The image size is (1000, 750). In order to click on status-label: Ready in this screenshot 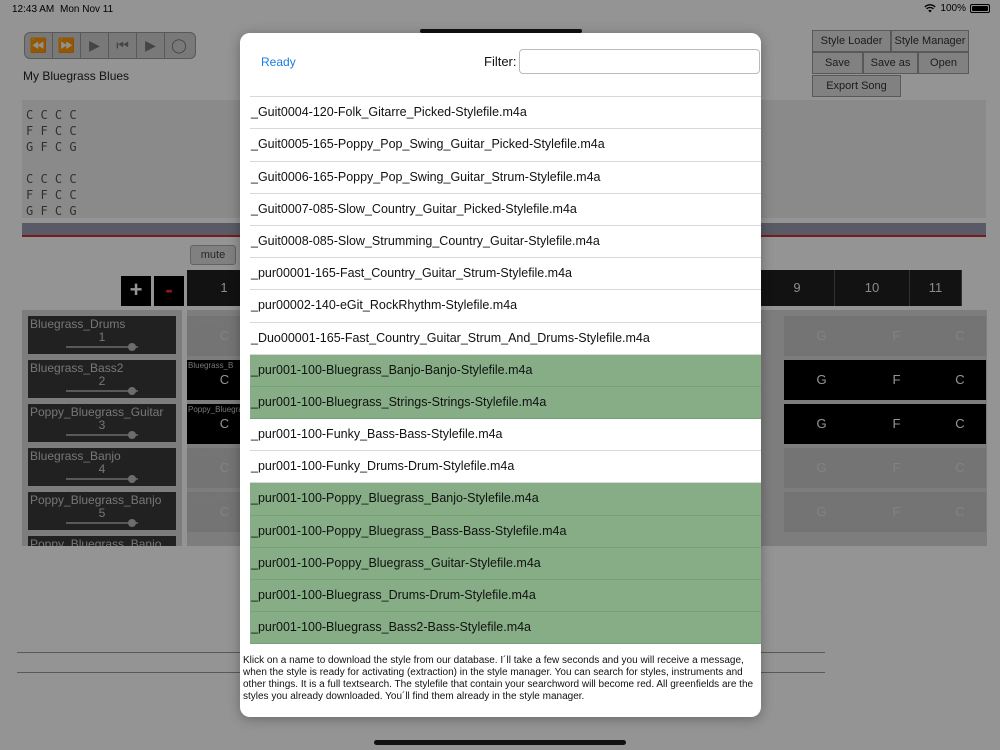, I will do `click(278, 62)`.